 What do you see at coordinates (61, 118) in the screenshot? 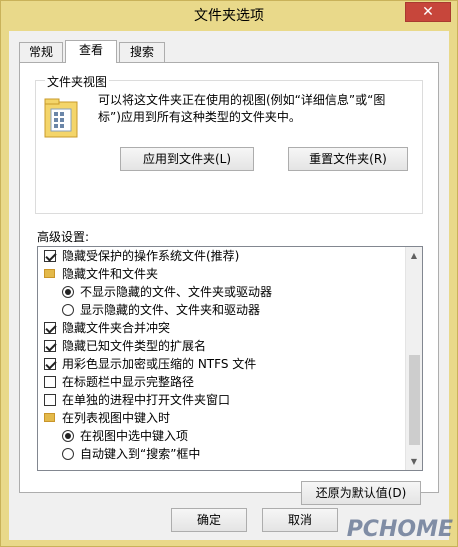
I see `folder-view-icon` at bounding box center [61, 118].